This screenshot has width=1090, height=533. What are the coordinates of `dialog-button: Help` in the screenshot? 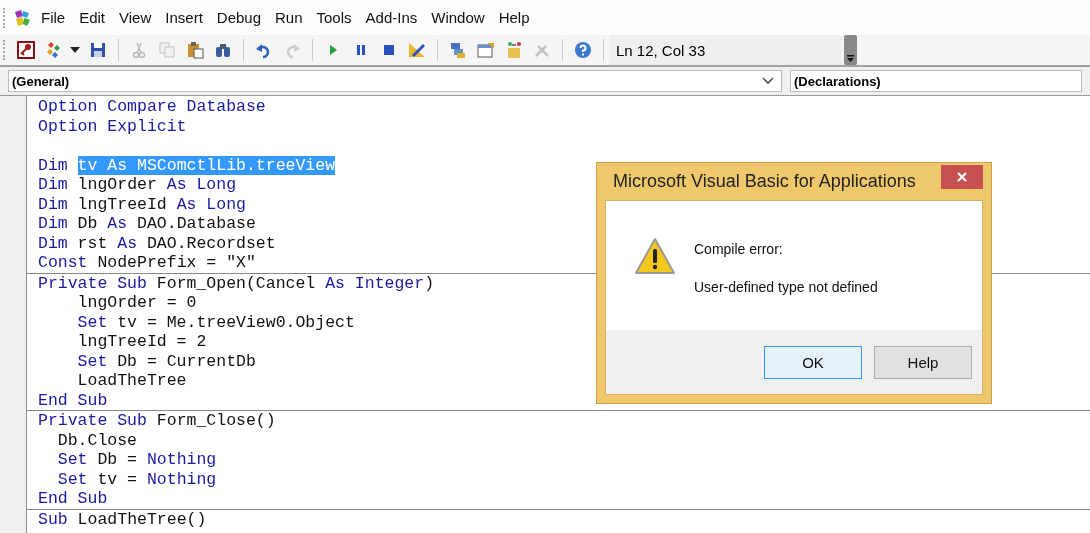 It's located at (923, 362).